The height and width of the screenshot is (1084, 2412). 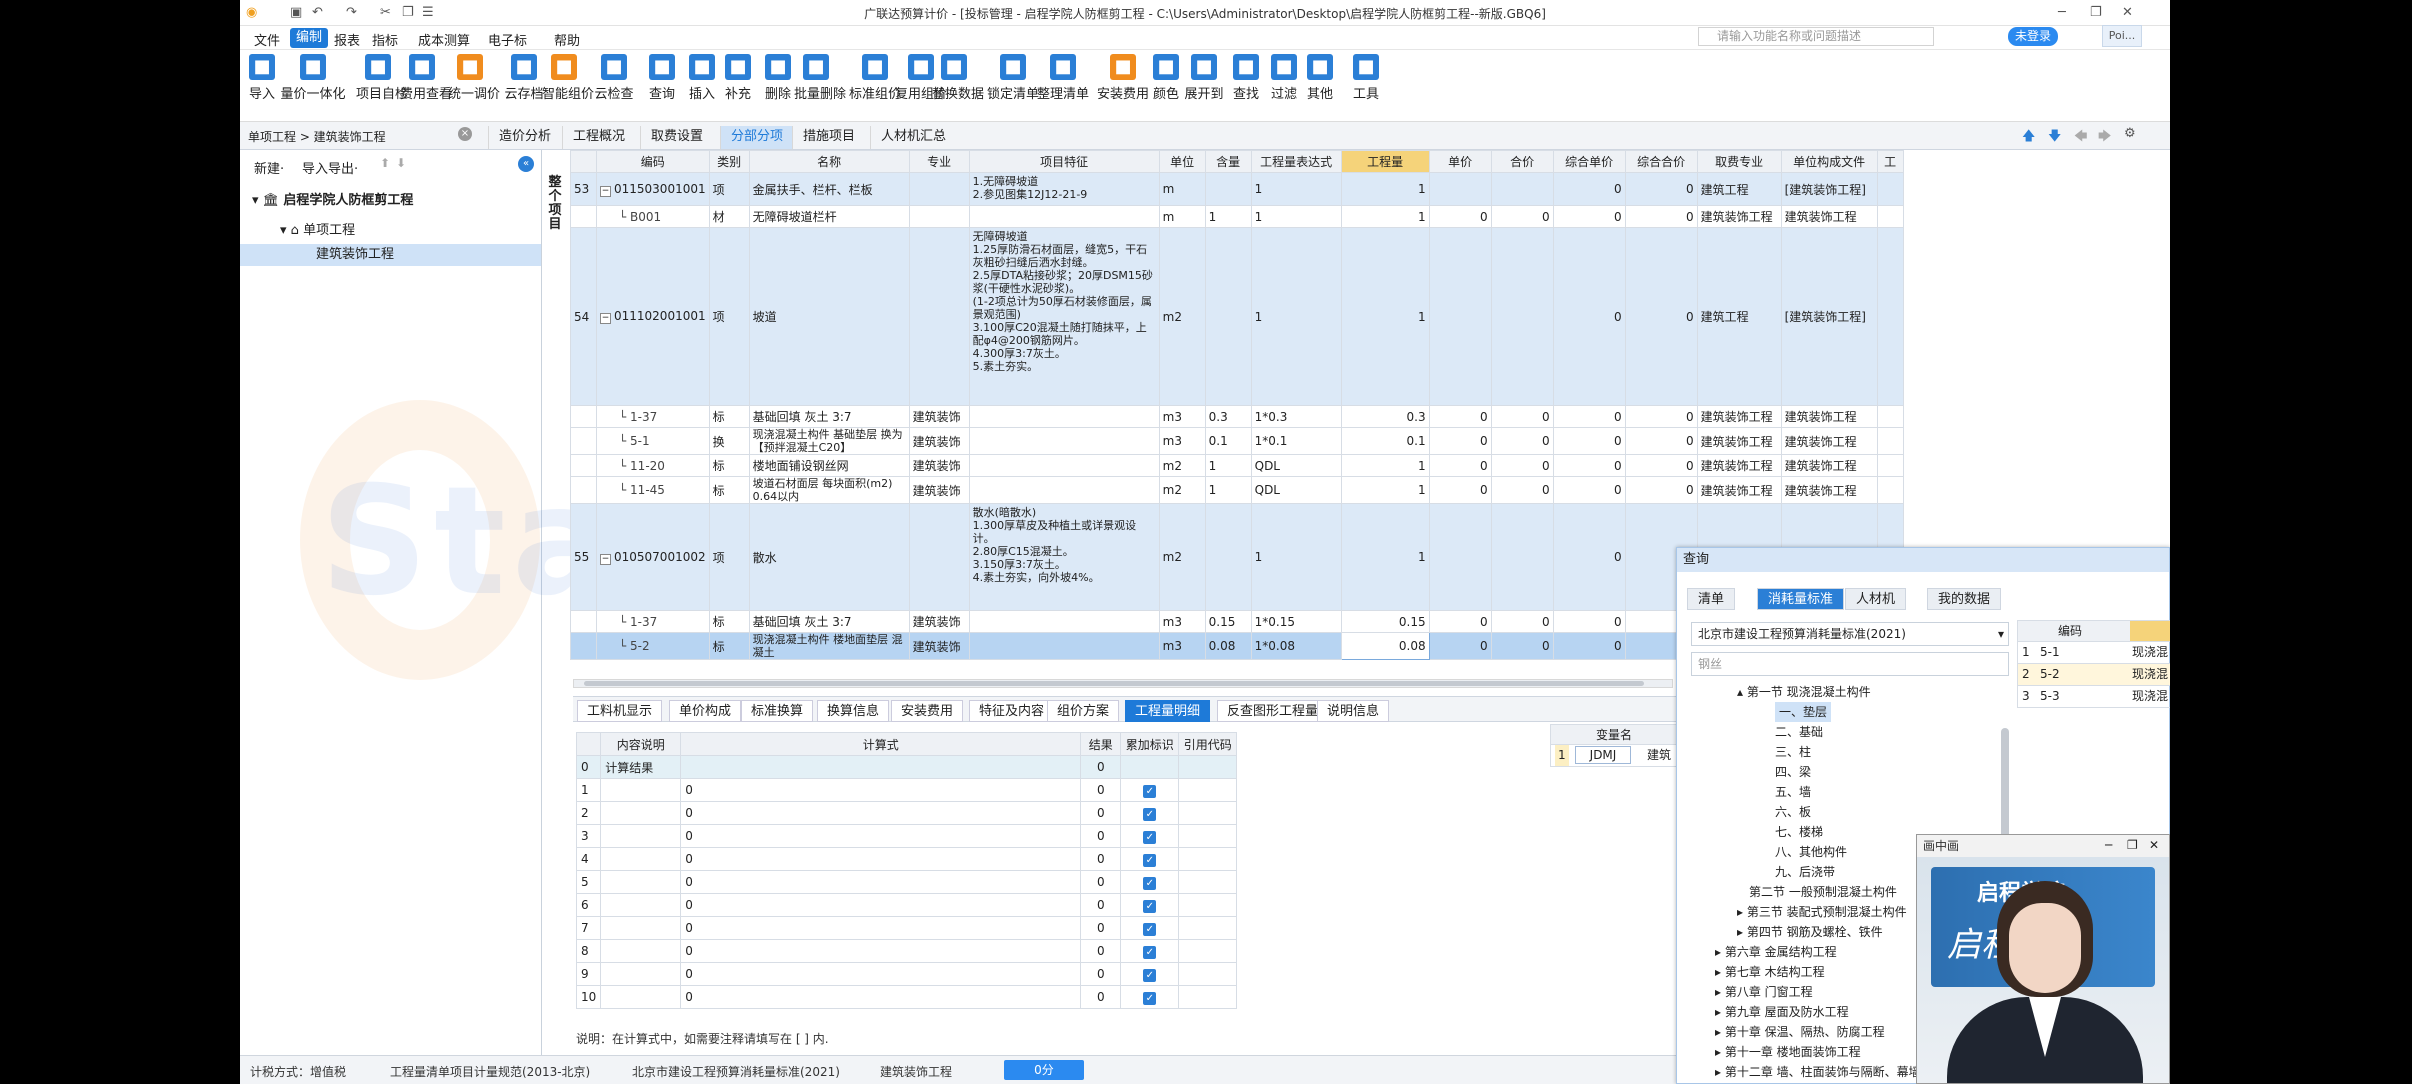 What do you see at coordinates (524, 137) in the screenshot?
I see `view-tab-0: 造价分析` at bounding box center [524, 137].